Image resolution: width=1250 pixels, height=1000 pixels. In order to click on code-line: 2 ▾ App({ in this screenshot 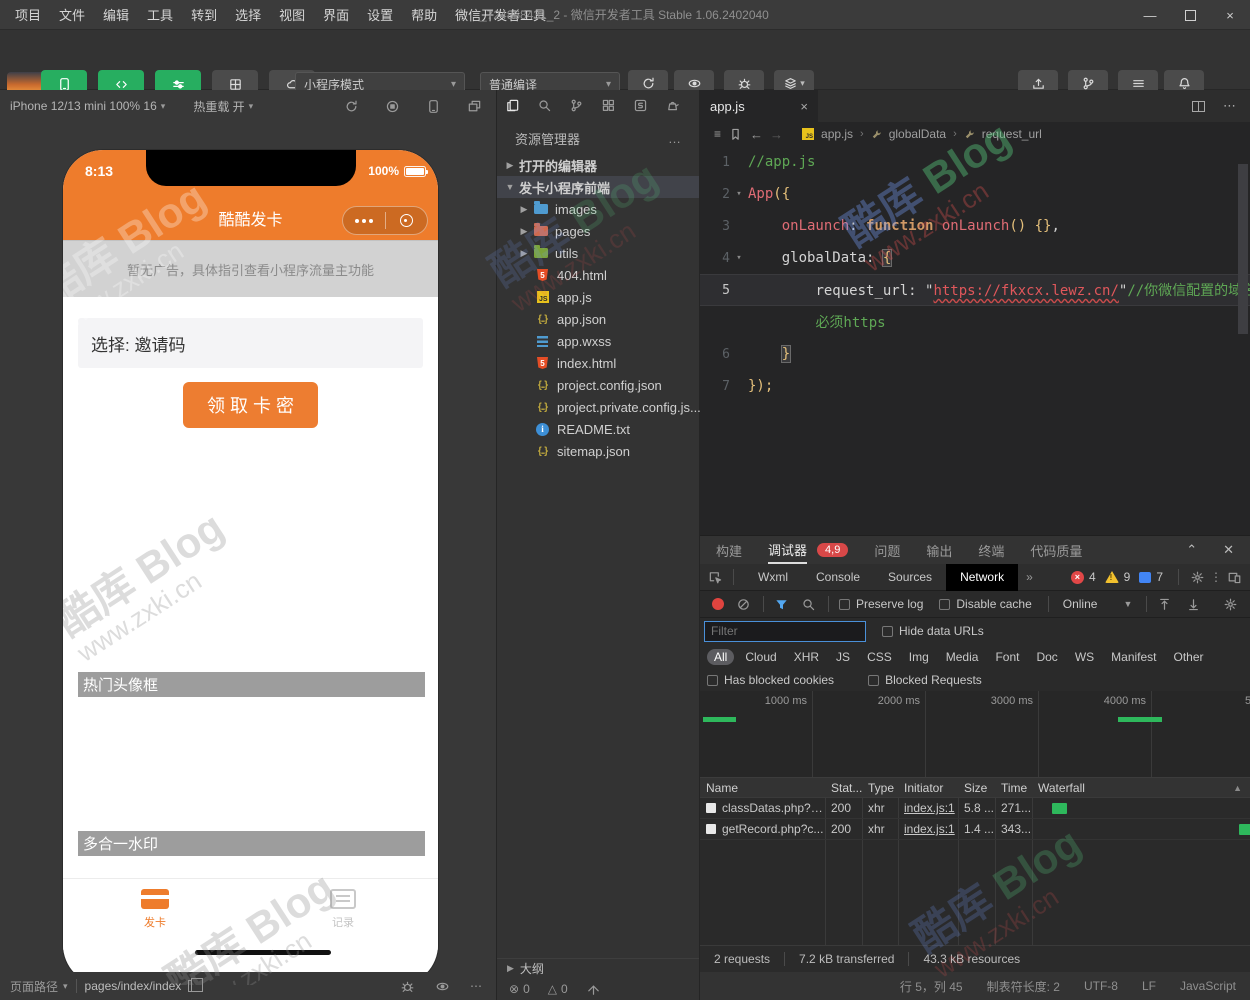, I will do `click(975, 194)`.